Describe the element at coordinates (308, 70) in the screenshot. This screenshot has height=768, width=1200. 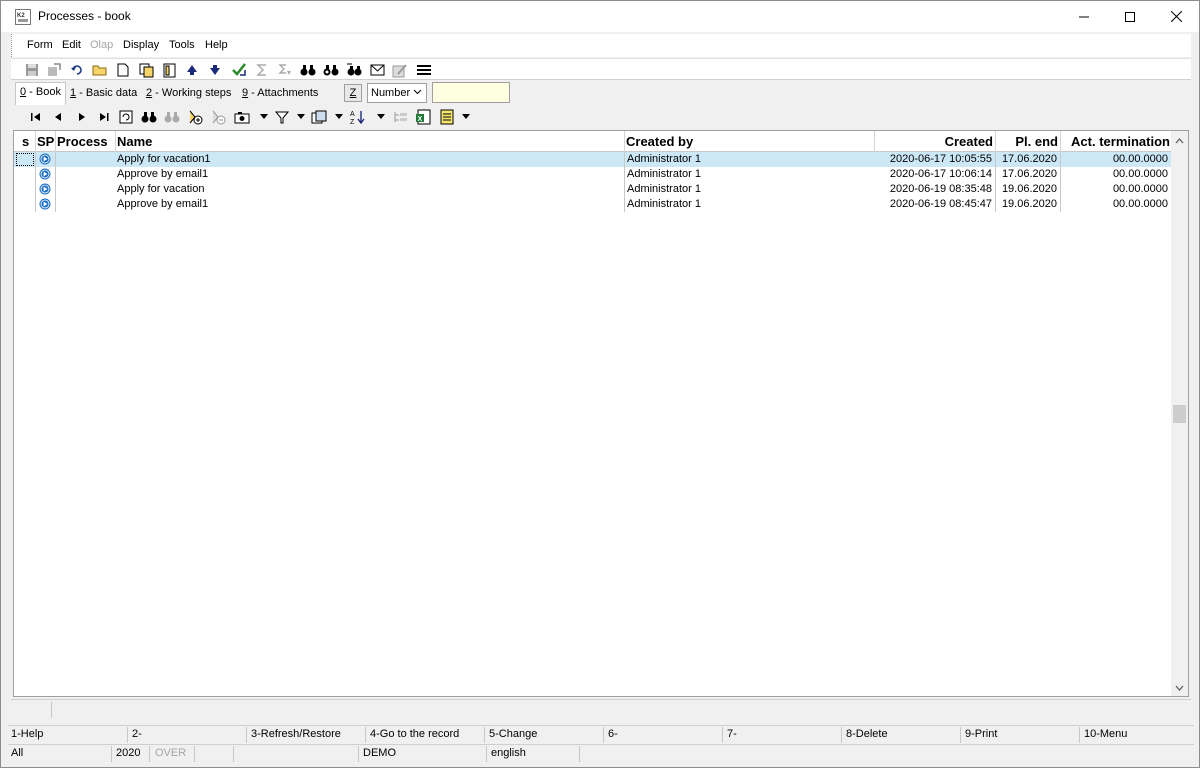
I see `binoculars-icon` at that location.